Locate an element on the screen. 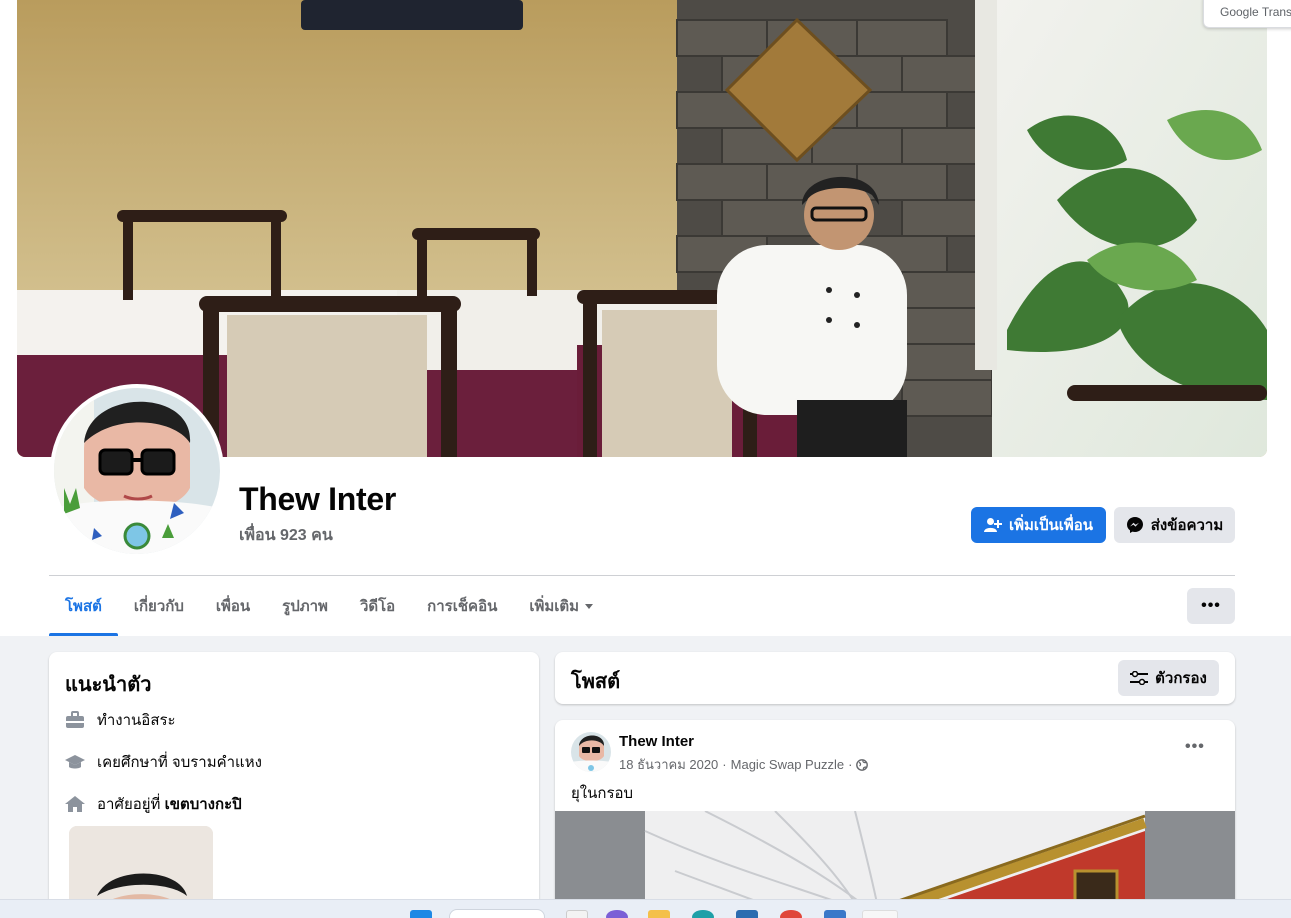  intro-education: เคยศึกษาที่ จบรามคำแหง is located at coordinates (163, 762).